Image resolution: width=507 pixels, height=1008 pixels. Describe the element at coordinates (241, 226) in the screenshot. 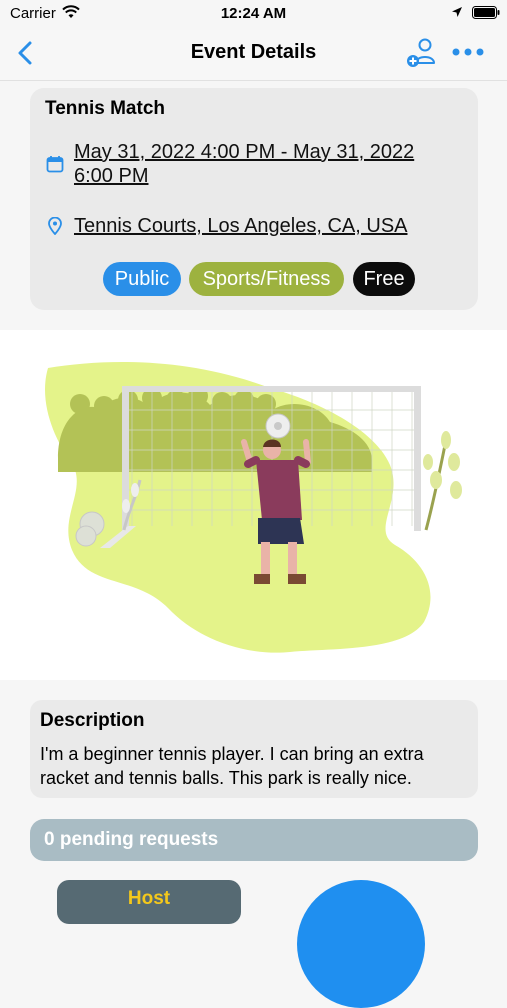

I see `event-location-link: Tennis Courts, Los Angeles, CA, USA` at that location.